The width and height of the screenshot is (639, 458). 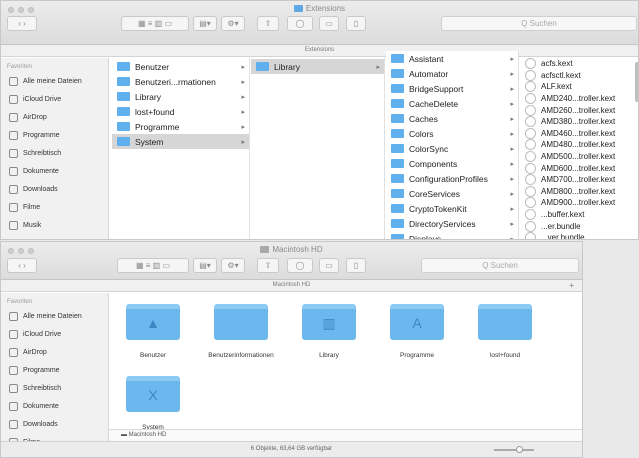 I want to click on status-text: 6 Objekte, 63,64 GB verfügbar, so click(x=291, y=449).